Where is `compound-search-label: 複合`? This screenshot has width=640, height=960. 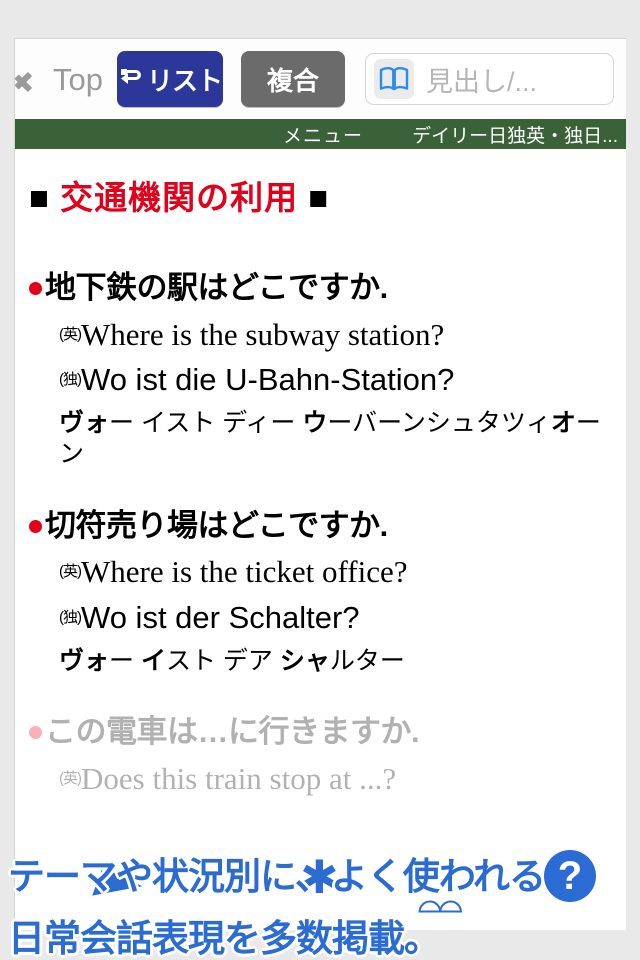 compound-search-label: 複合 is located at coordinates (292, 80).